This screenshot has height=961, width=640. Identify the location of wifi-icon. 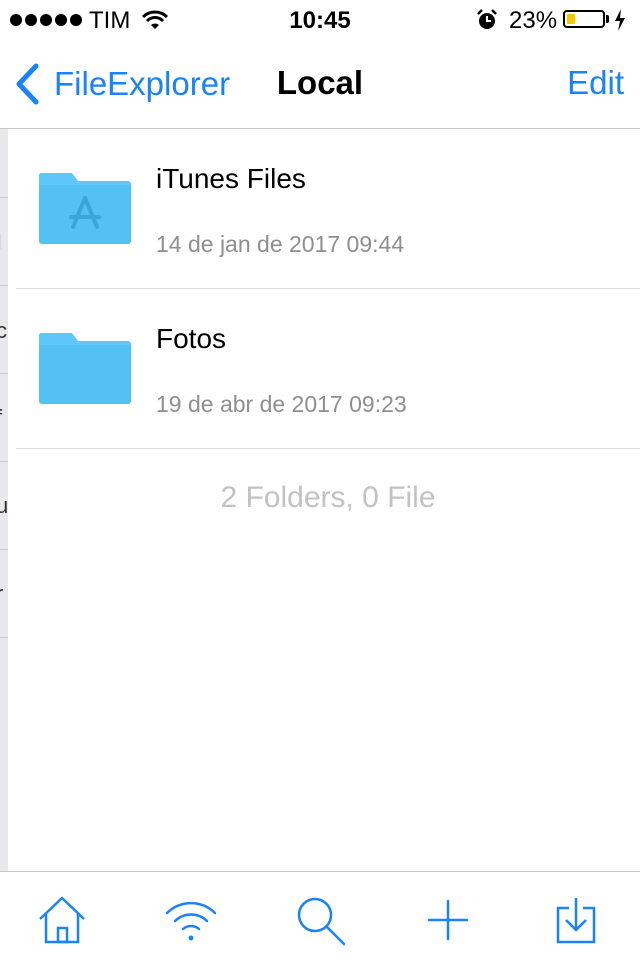
(191, 921).